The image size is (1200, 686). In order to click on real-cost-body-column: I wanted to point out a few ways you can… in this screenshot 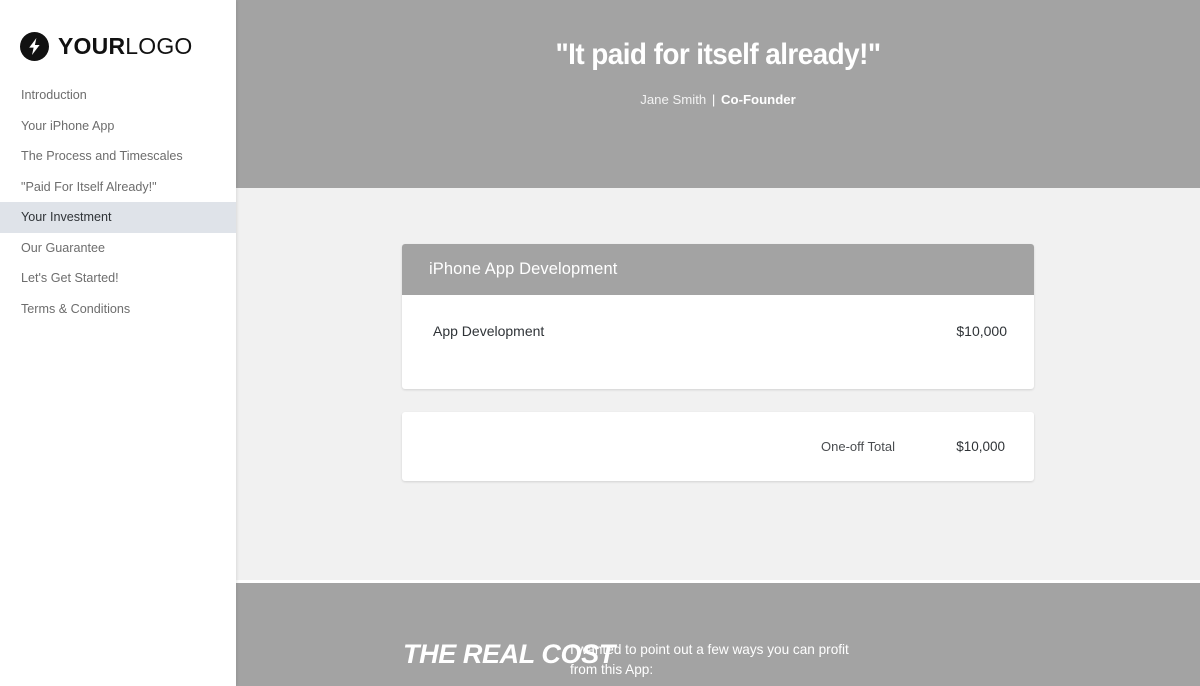, I will do `click(885, 663)`.